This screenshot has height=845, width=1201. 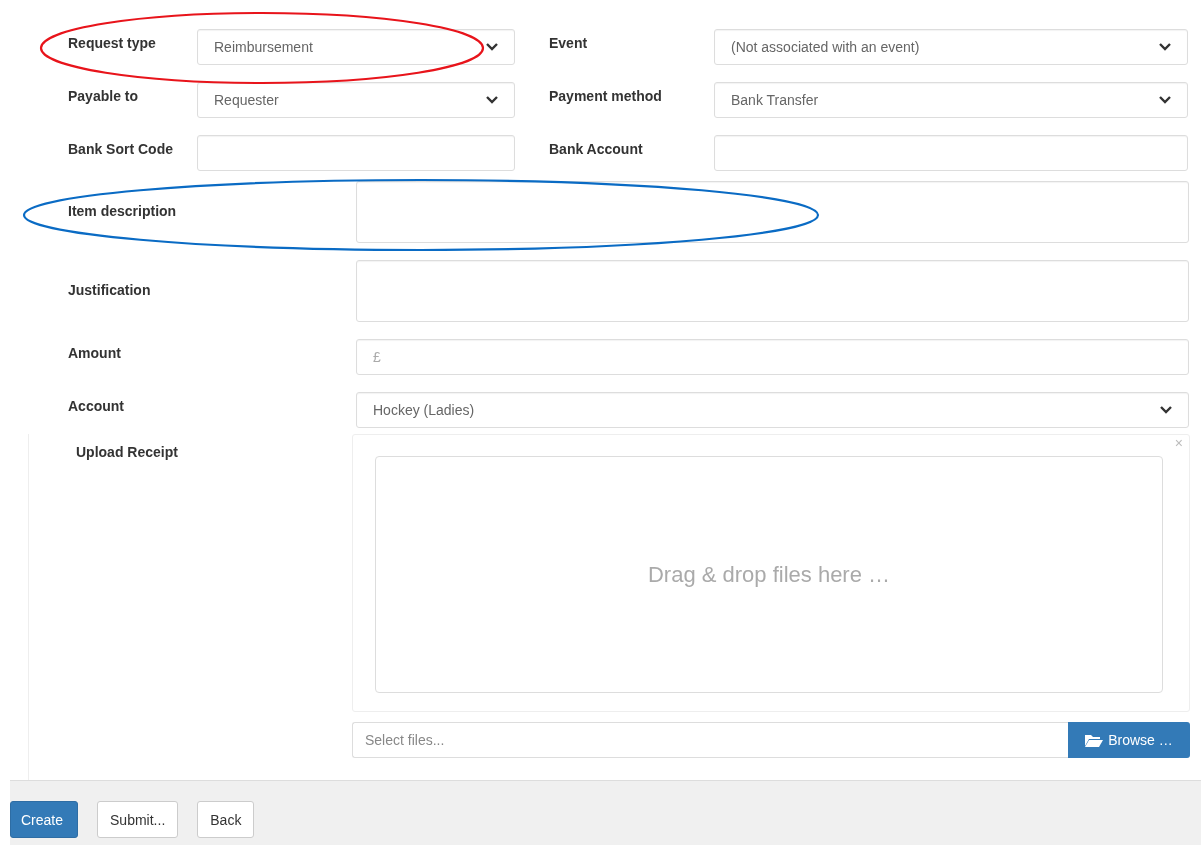 I want to click on field-label: Account, so click(x=96, y=406).